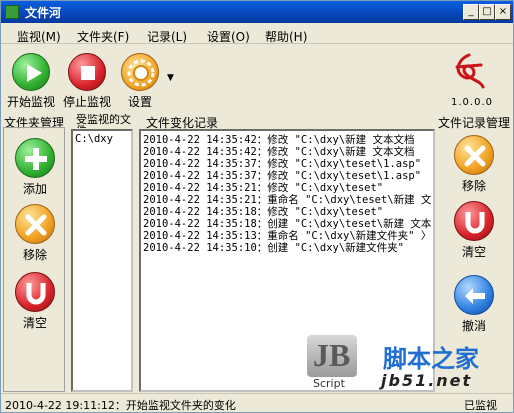  Describe the element at coordinates (427, 380) in the screenshot. I see `watermark-domain: jb51.net` at that location.